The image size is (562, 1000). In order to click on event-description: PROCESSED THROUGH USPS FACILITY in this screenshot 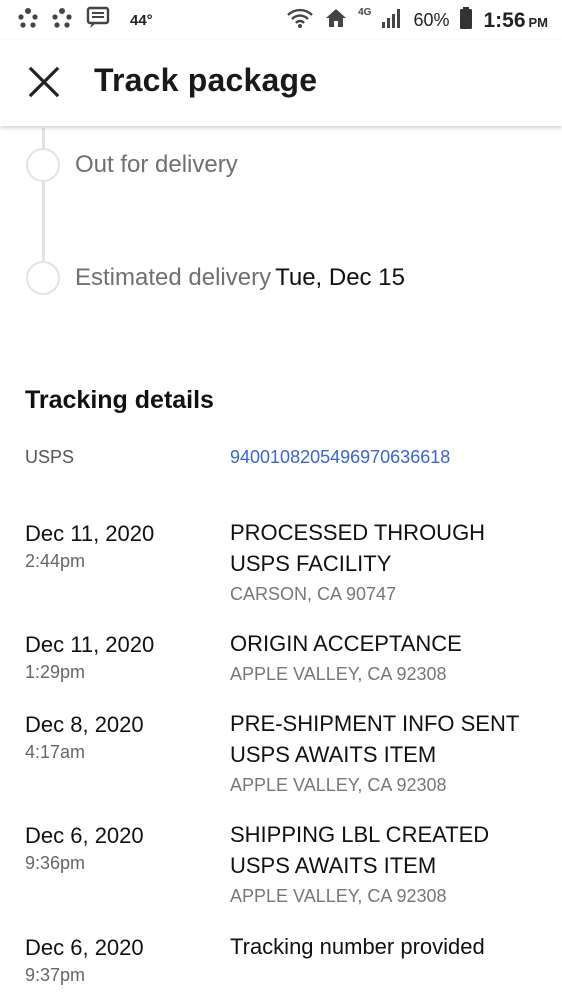, I will do `click(358, 548)`.